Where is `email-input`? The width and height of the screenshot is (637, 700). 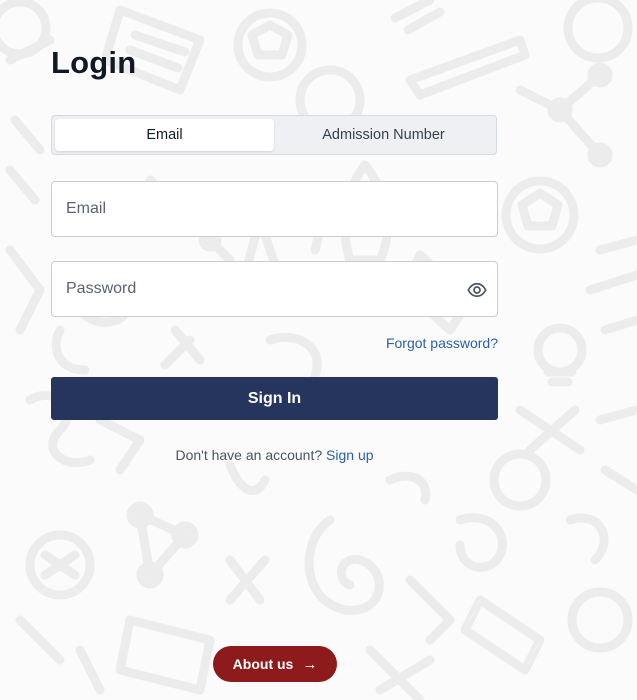
email-input is located at coordinates (274, 209).